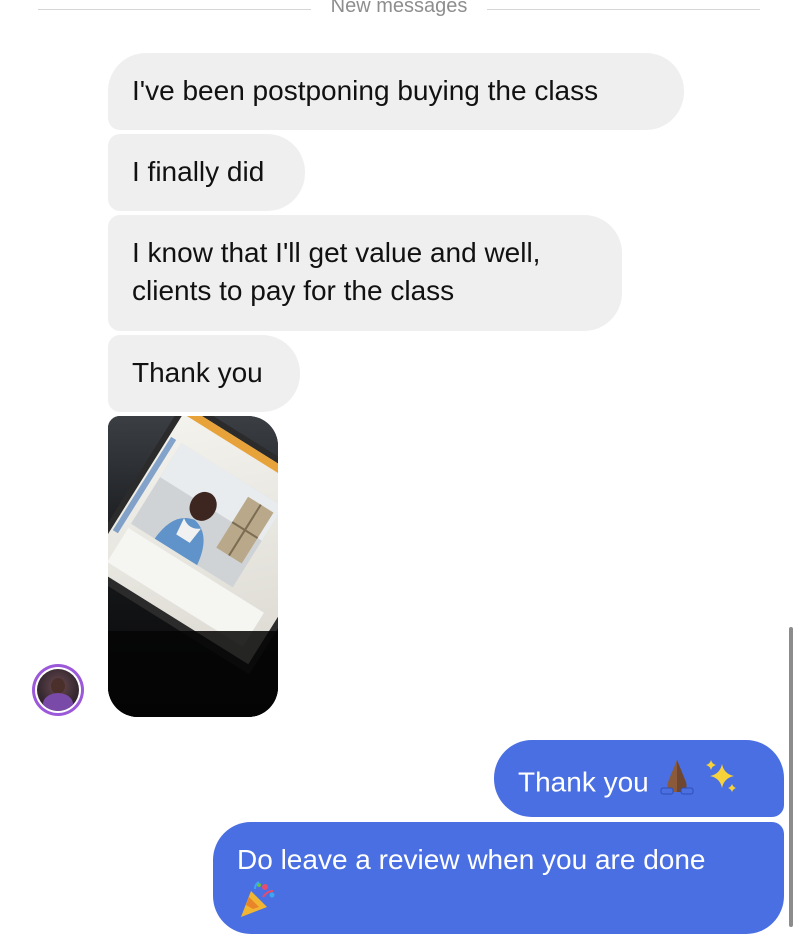  Describe the element at coordinates (204, 373) in the screenshot. I see `incoming-message: Thank you` at that location.